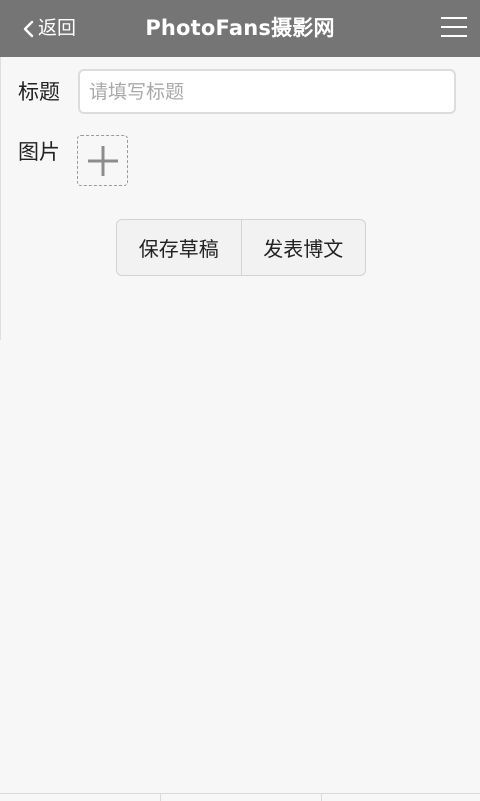  Describe the element at coordinates (39, 92) in the screenshot. I see `title-label: 标题` at that location.